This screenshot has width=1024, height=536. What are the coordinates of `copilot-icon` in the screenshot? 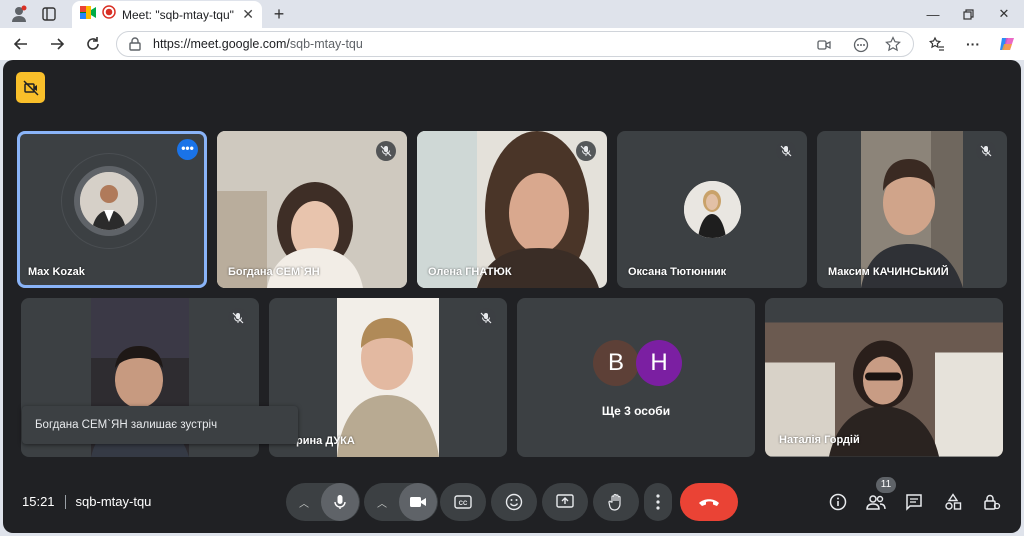 It's located at (1007, 44).